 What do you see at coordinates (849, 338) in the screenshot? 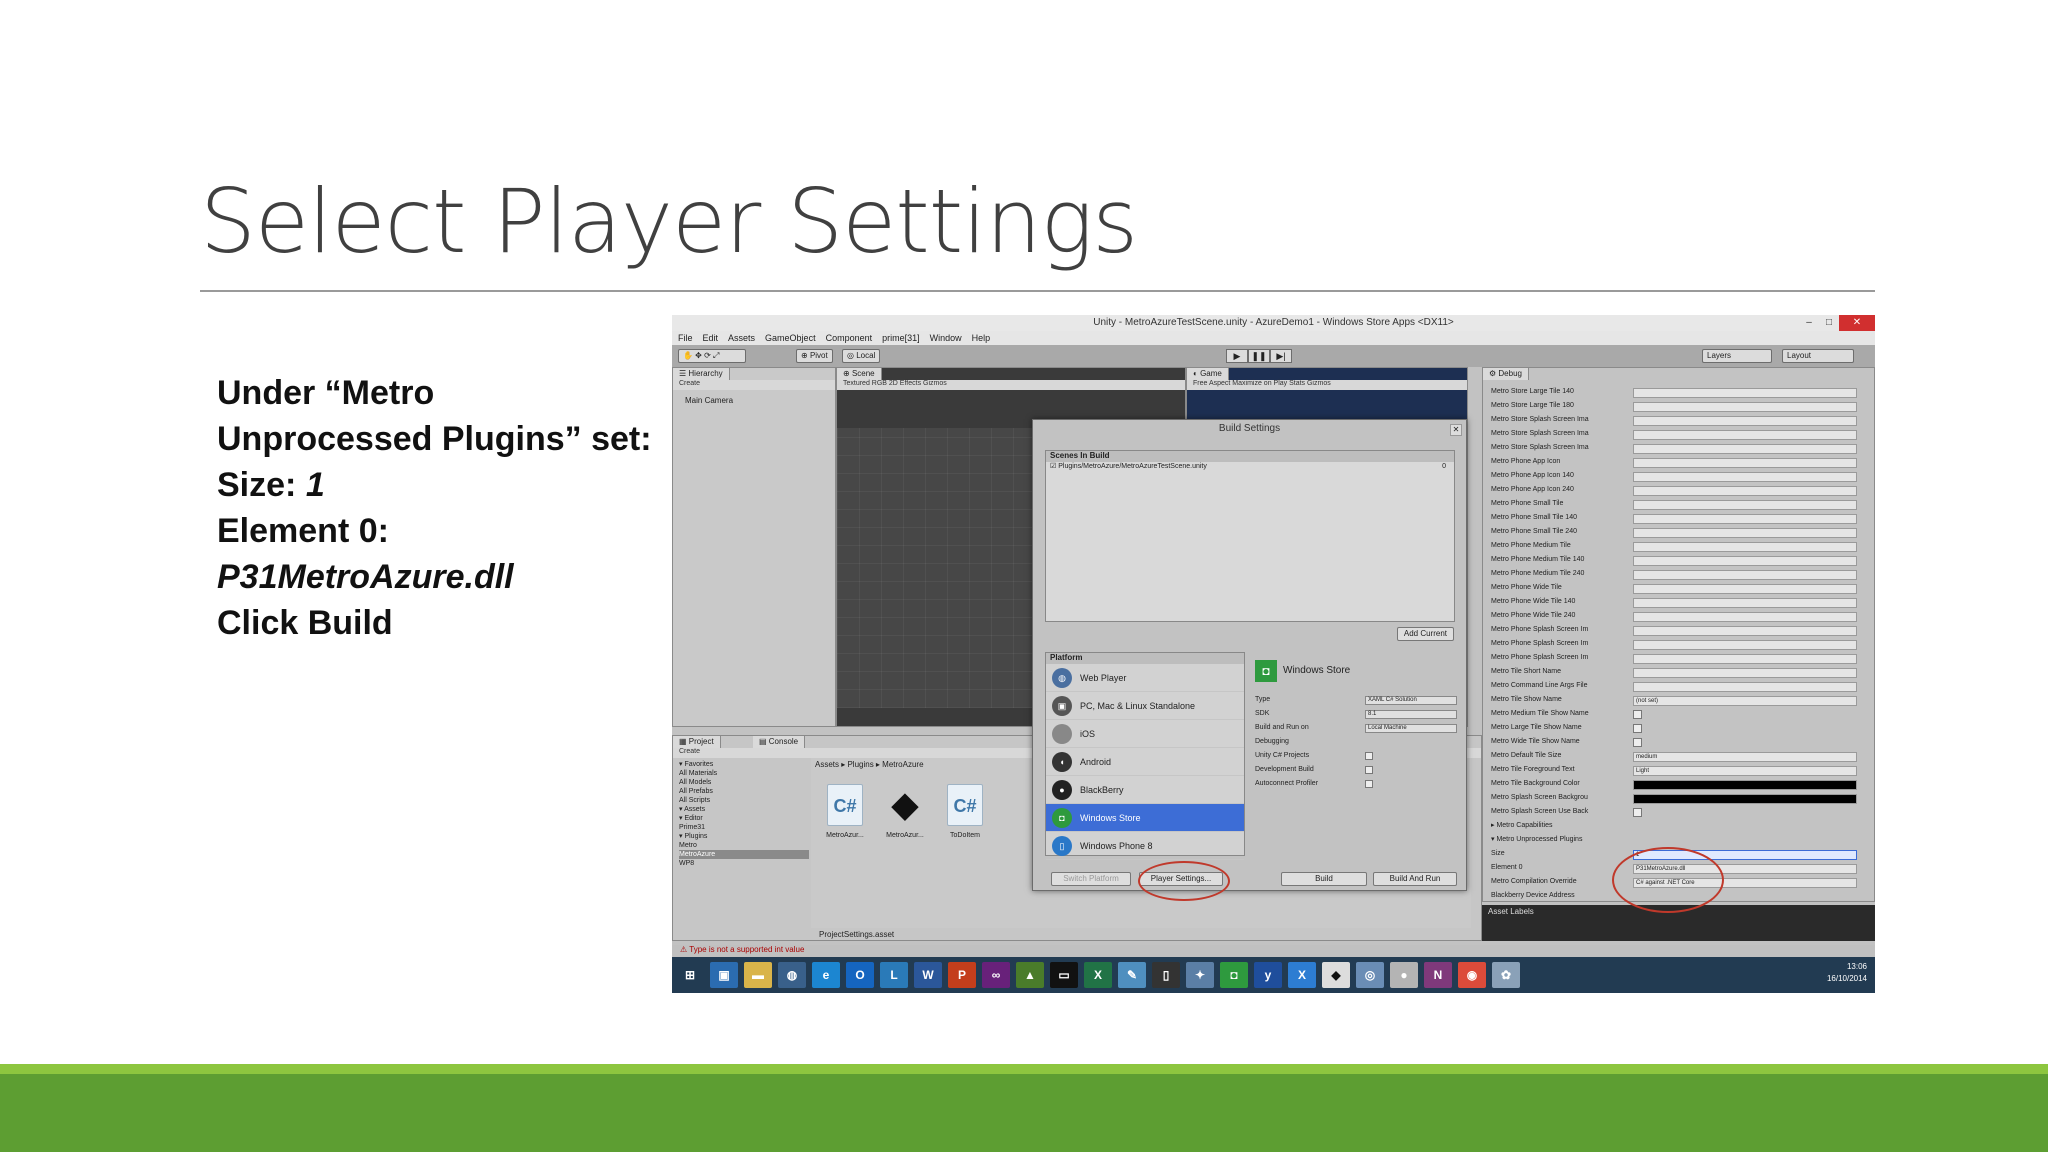
I see `menu-item-component: Component` at bounding box center [849, 338].